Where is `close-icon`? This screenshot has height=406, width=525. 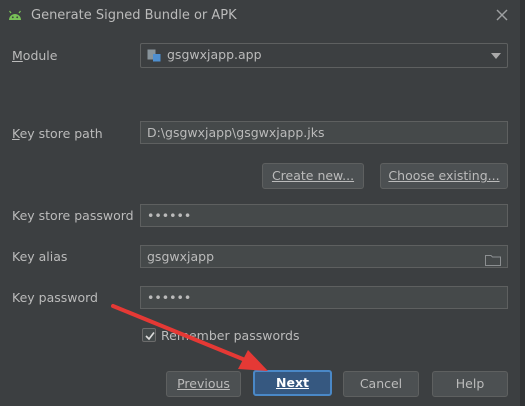
close-icon is located at coordinates (502, 15).